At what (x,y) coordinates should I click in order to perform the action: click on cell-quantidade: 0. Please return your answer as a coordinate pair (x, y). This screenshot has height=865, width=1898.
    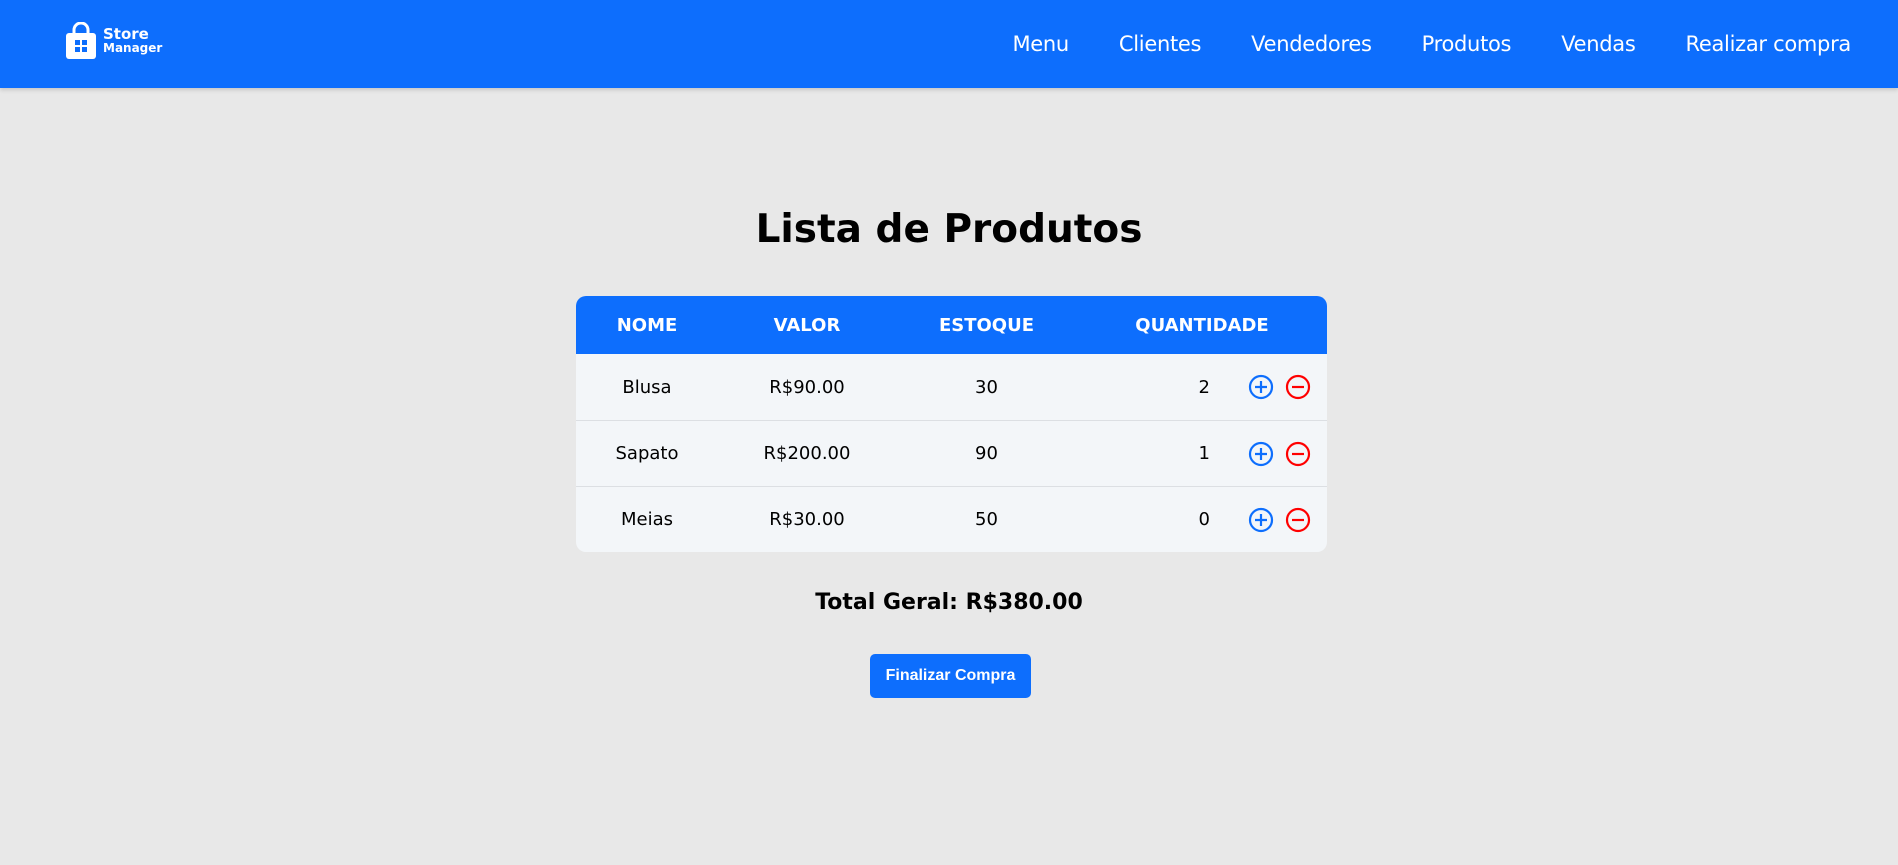
    Looking at the image, I should click on (1204, 519).